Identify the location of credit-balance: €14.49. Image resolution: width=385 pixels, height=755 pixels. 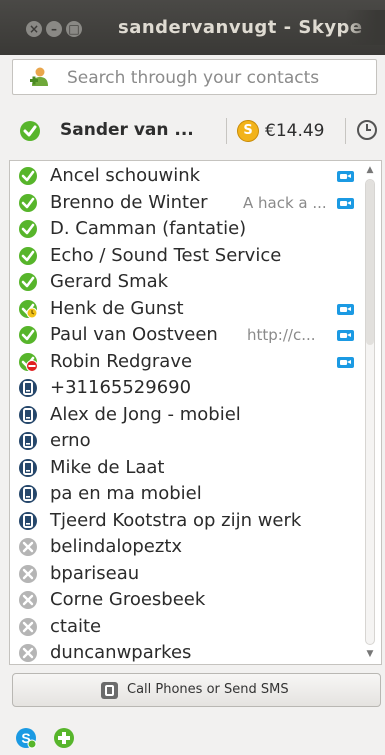
(294, 131).